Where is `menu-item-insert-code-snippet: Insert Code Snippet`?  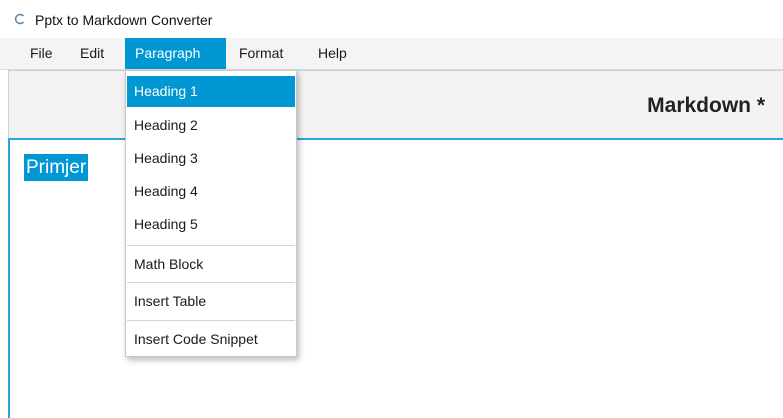
menu-item-insert-code-snippet: Insert Code Snippet is located at coordinates (211, 339).